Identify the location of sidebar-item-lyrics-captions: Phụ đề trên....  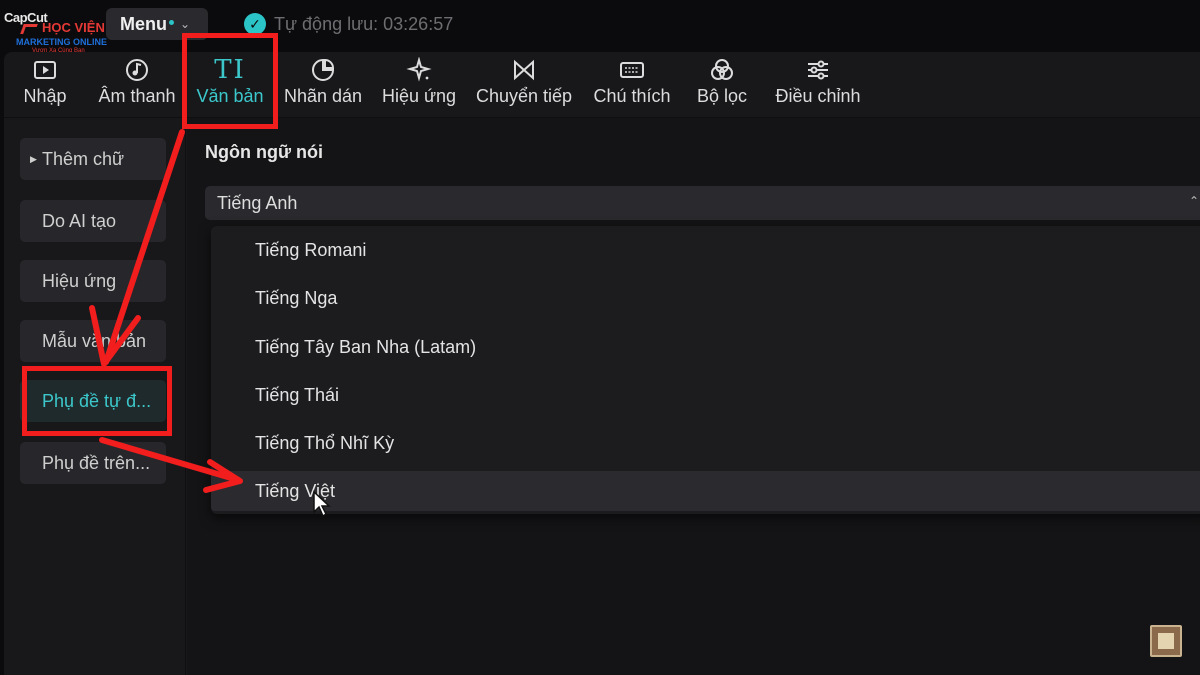
(93, 463).